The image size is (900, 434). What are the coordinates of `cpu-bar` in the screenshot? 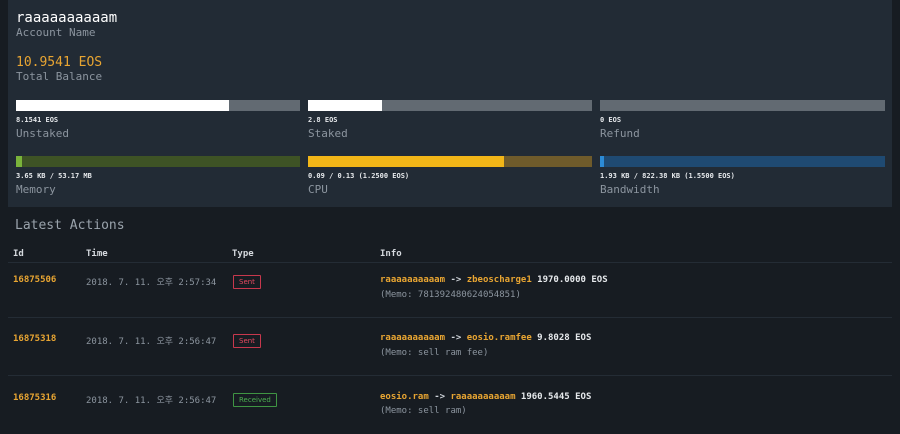 It's located at (450, 161).